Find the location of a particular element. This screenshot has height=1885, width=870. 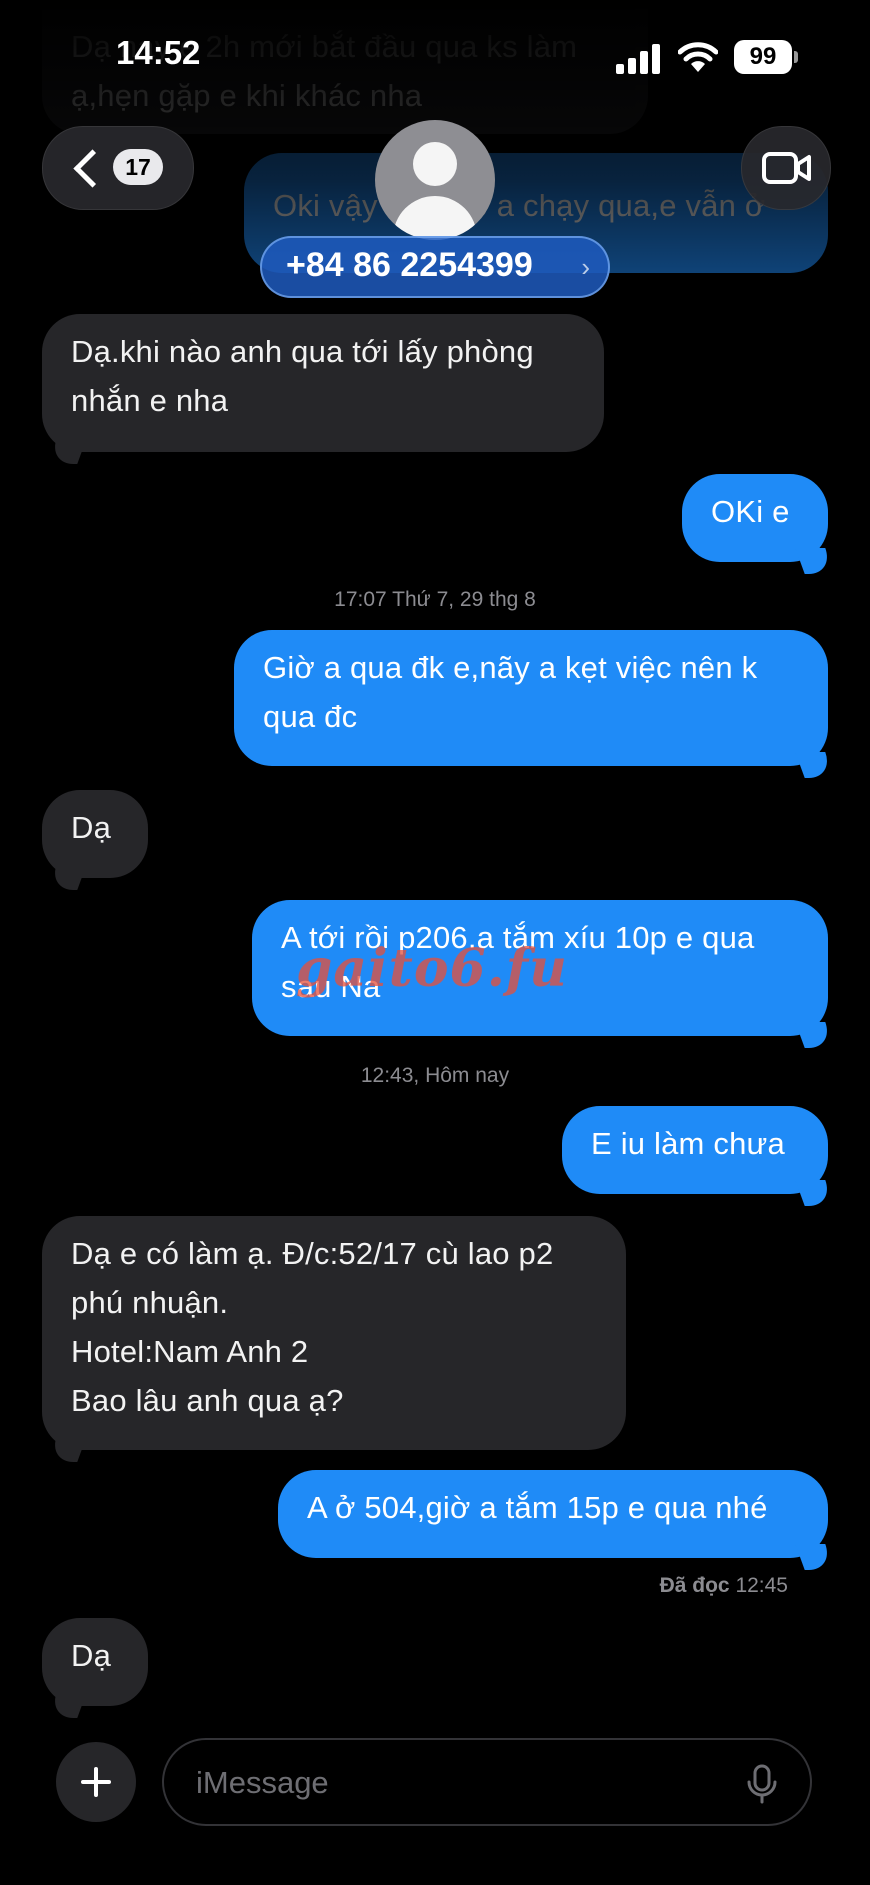

contact-phone-number: +84 86 2254399 is located at coordinates (409, 265).